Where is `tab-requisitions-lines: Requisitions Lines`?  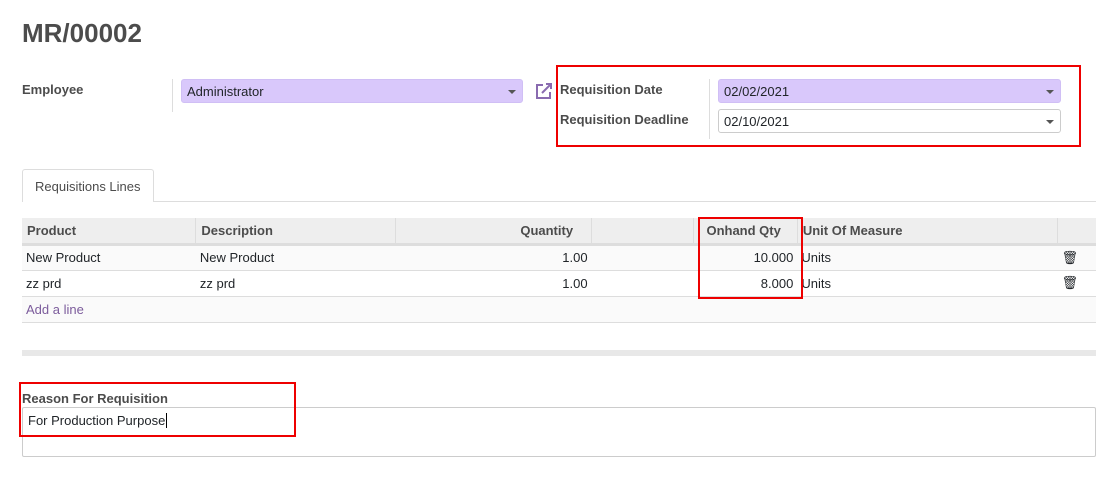
tab-requisitions-lines: Requisitions Lines is located at coordinates (88, 185).